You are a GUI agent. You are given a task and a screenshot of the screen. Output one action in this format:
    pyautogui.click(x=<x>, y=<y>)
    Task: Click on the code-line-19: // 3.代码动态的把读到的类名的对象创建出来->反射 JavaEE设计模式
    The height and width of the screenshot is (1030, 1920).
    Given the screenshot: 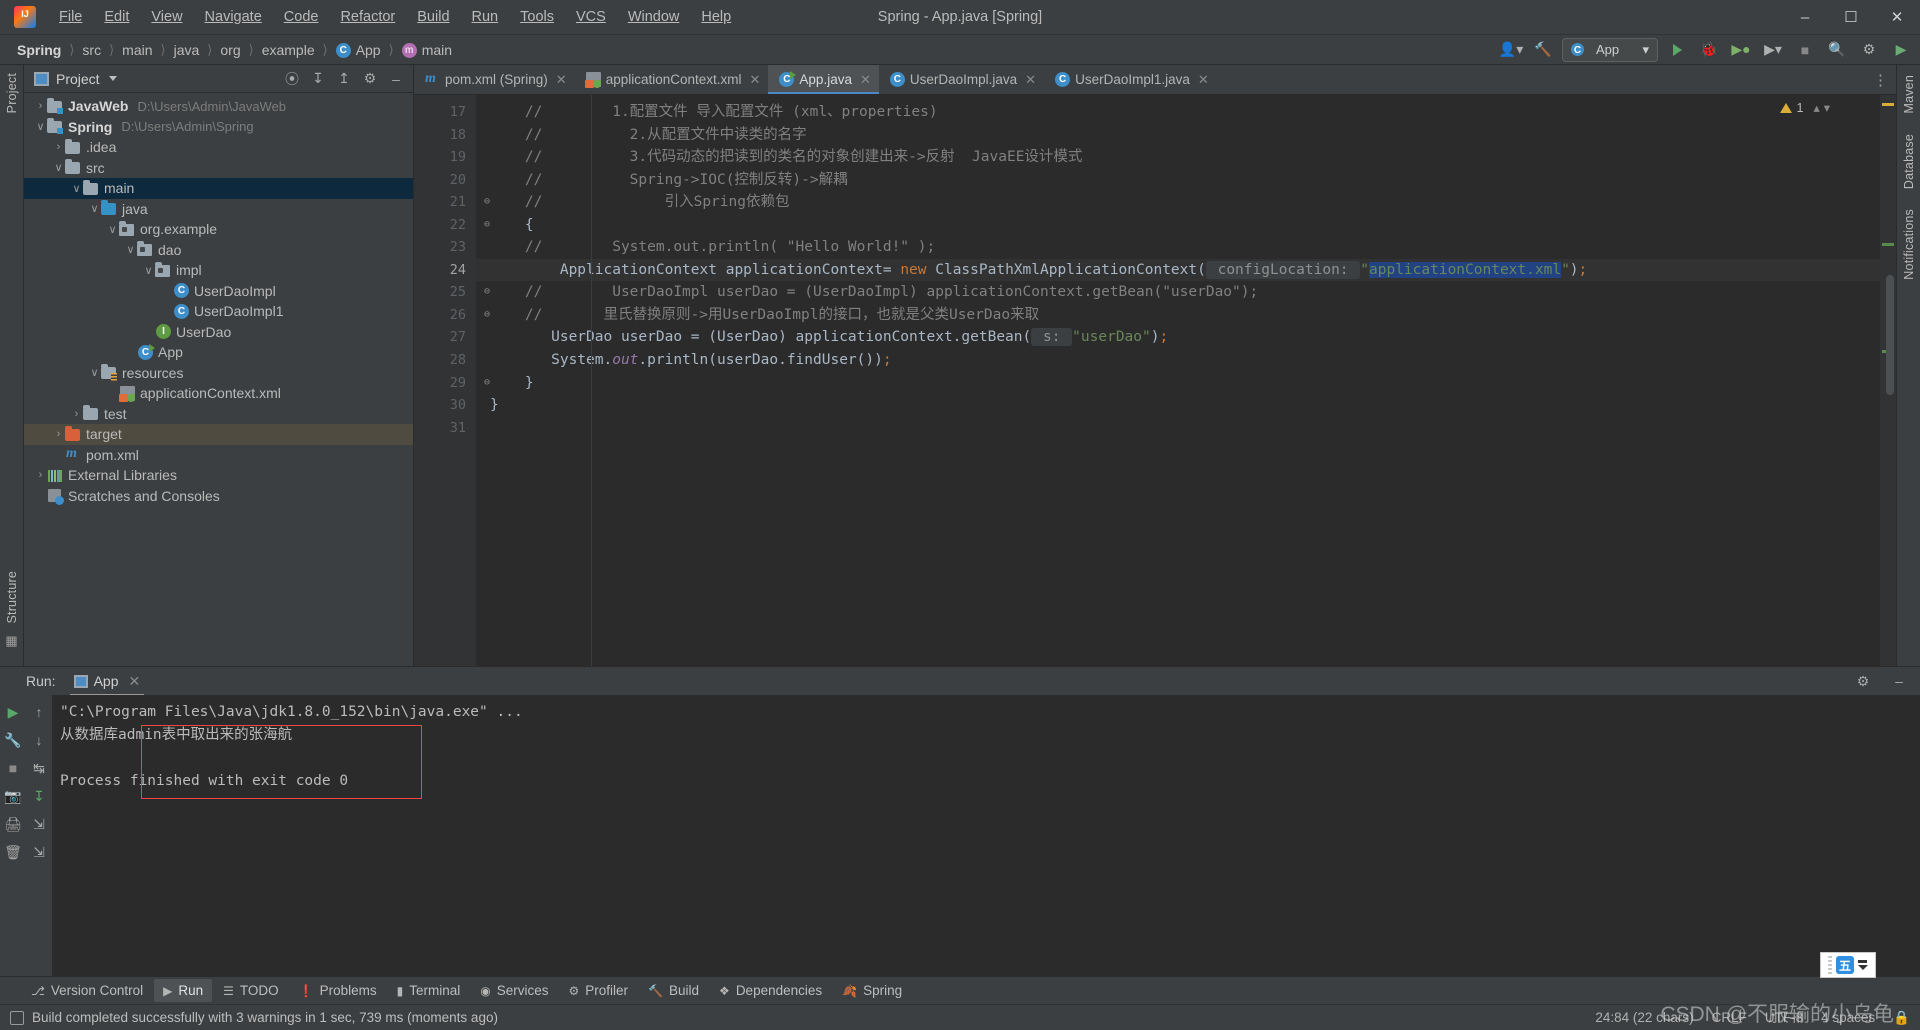 What is the action you would take?
    pyautogui.click(x=1178, y=157)
    